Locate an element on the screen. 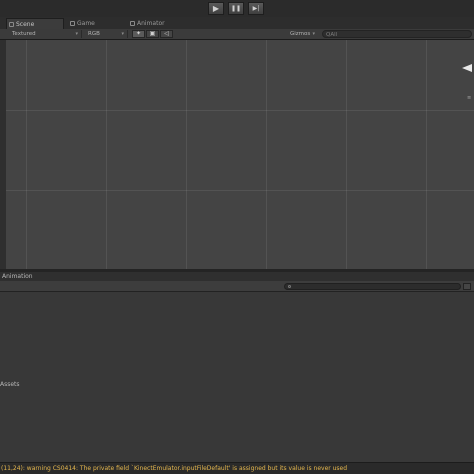 The height and width of the screenshot is (474, 474). animation-tab-bar: Animation is located at coordinates (237, 276).